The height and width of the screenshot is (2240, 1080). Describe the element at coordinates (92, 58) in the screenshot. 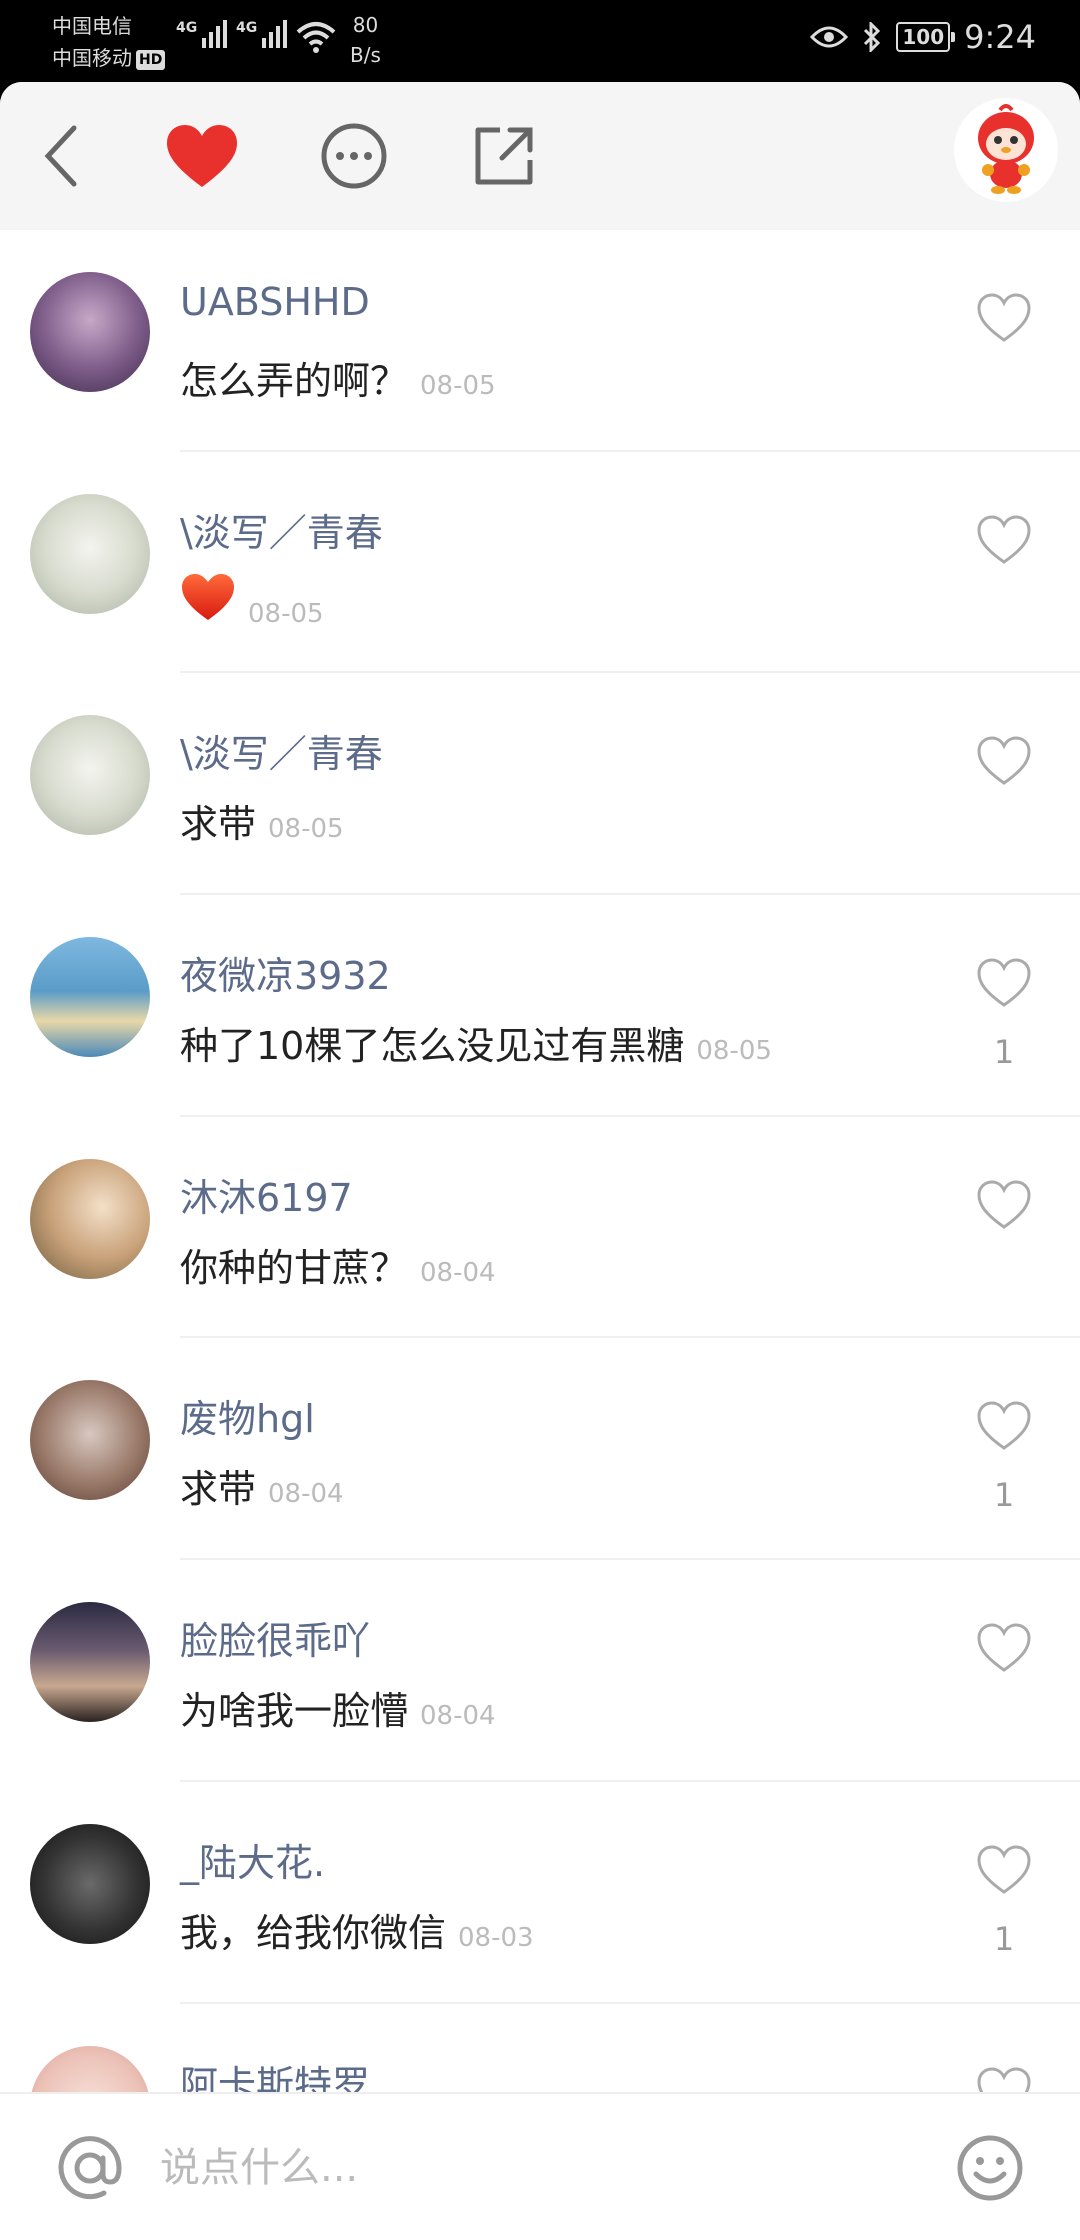

I see `carrier-2: 中国移动` at that location.